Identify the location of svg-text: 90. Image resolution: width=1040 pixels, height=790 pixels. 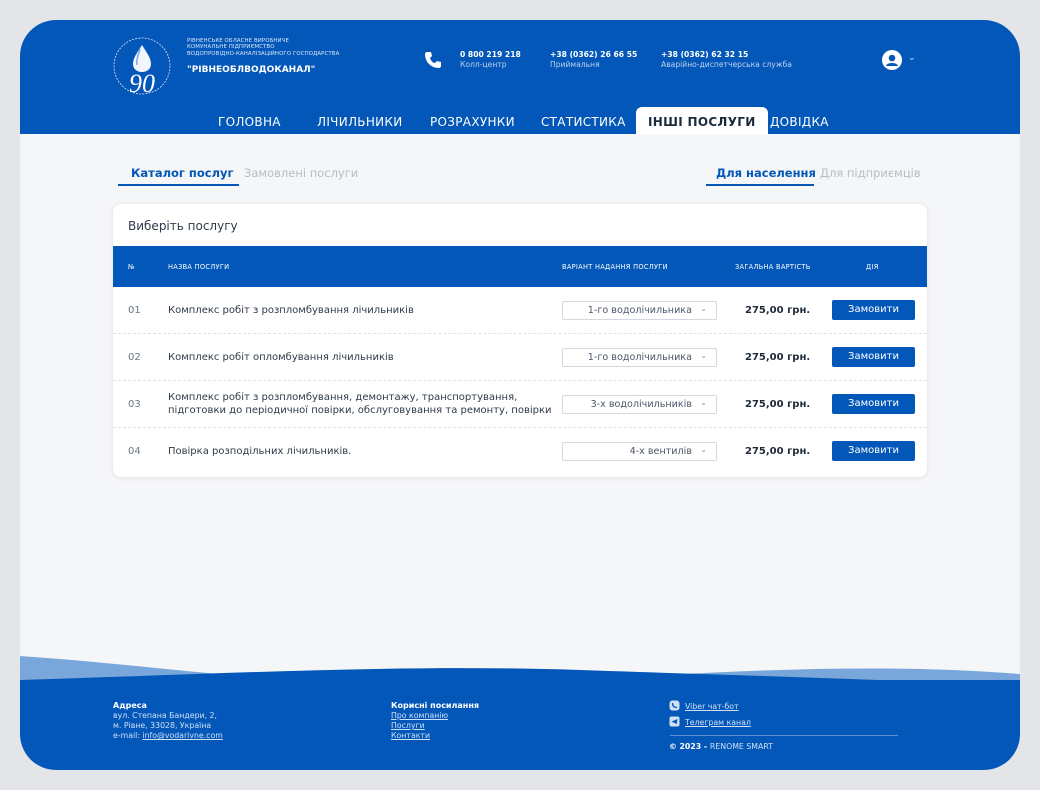
(142, 82).